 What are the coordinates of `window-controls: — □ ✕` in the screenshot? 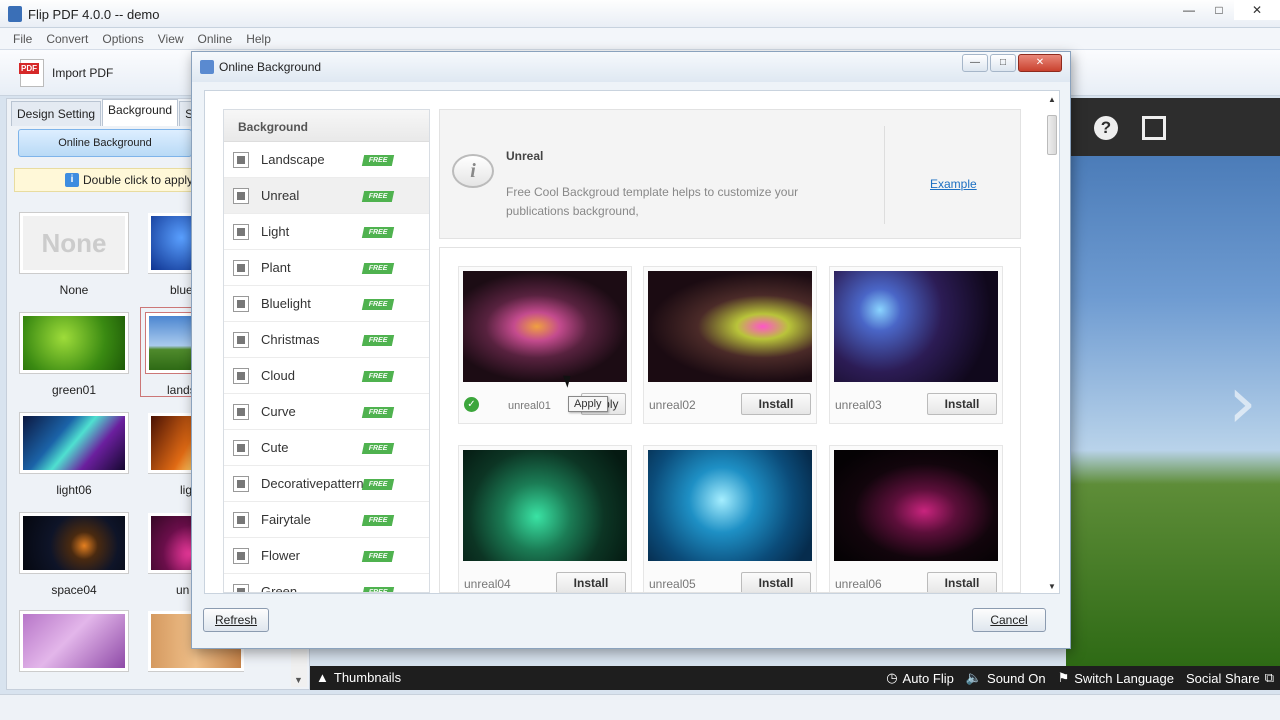 It's located at (1227, 10).